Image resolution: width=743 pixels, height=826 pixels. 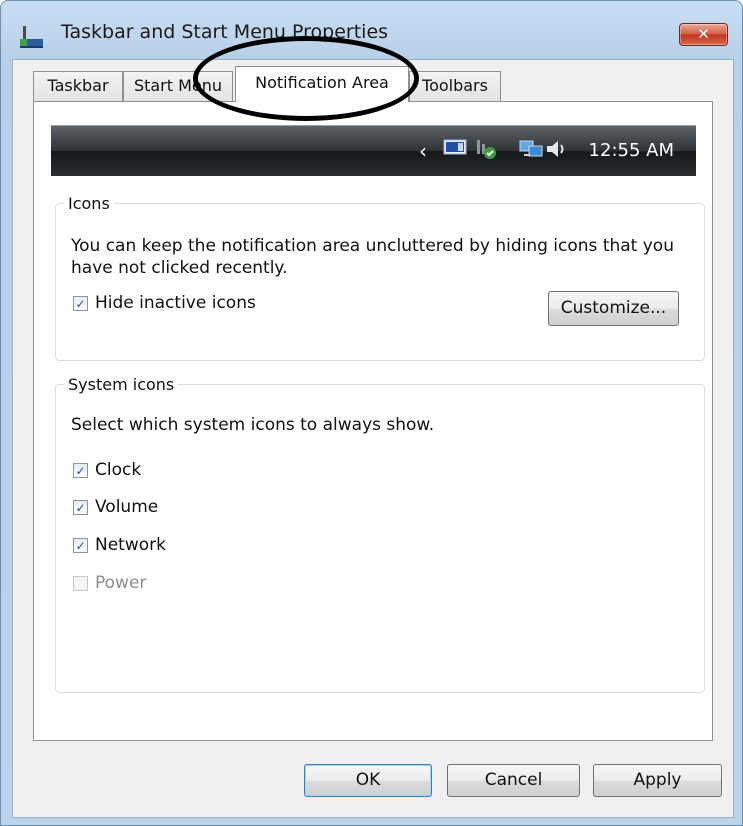 What do you see at coordinates (173, 508) in the screenshot?
I see `volume-row: ✓ Volume` at bounding box center [173, 508].